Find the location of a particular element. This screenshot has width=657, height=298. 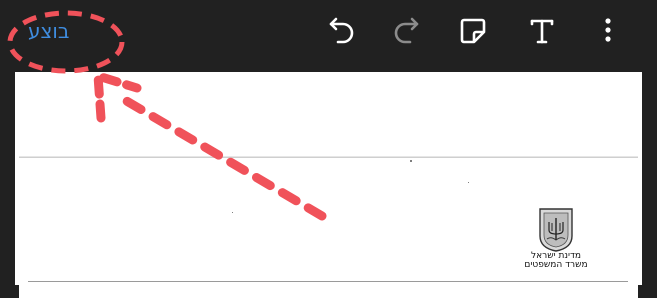

text-tool-icon is located at coordinates (542, 30).